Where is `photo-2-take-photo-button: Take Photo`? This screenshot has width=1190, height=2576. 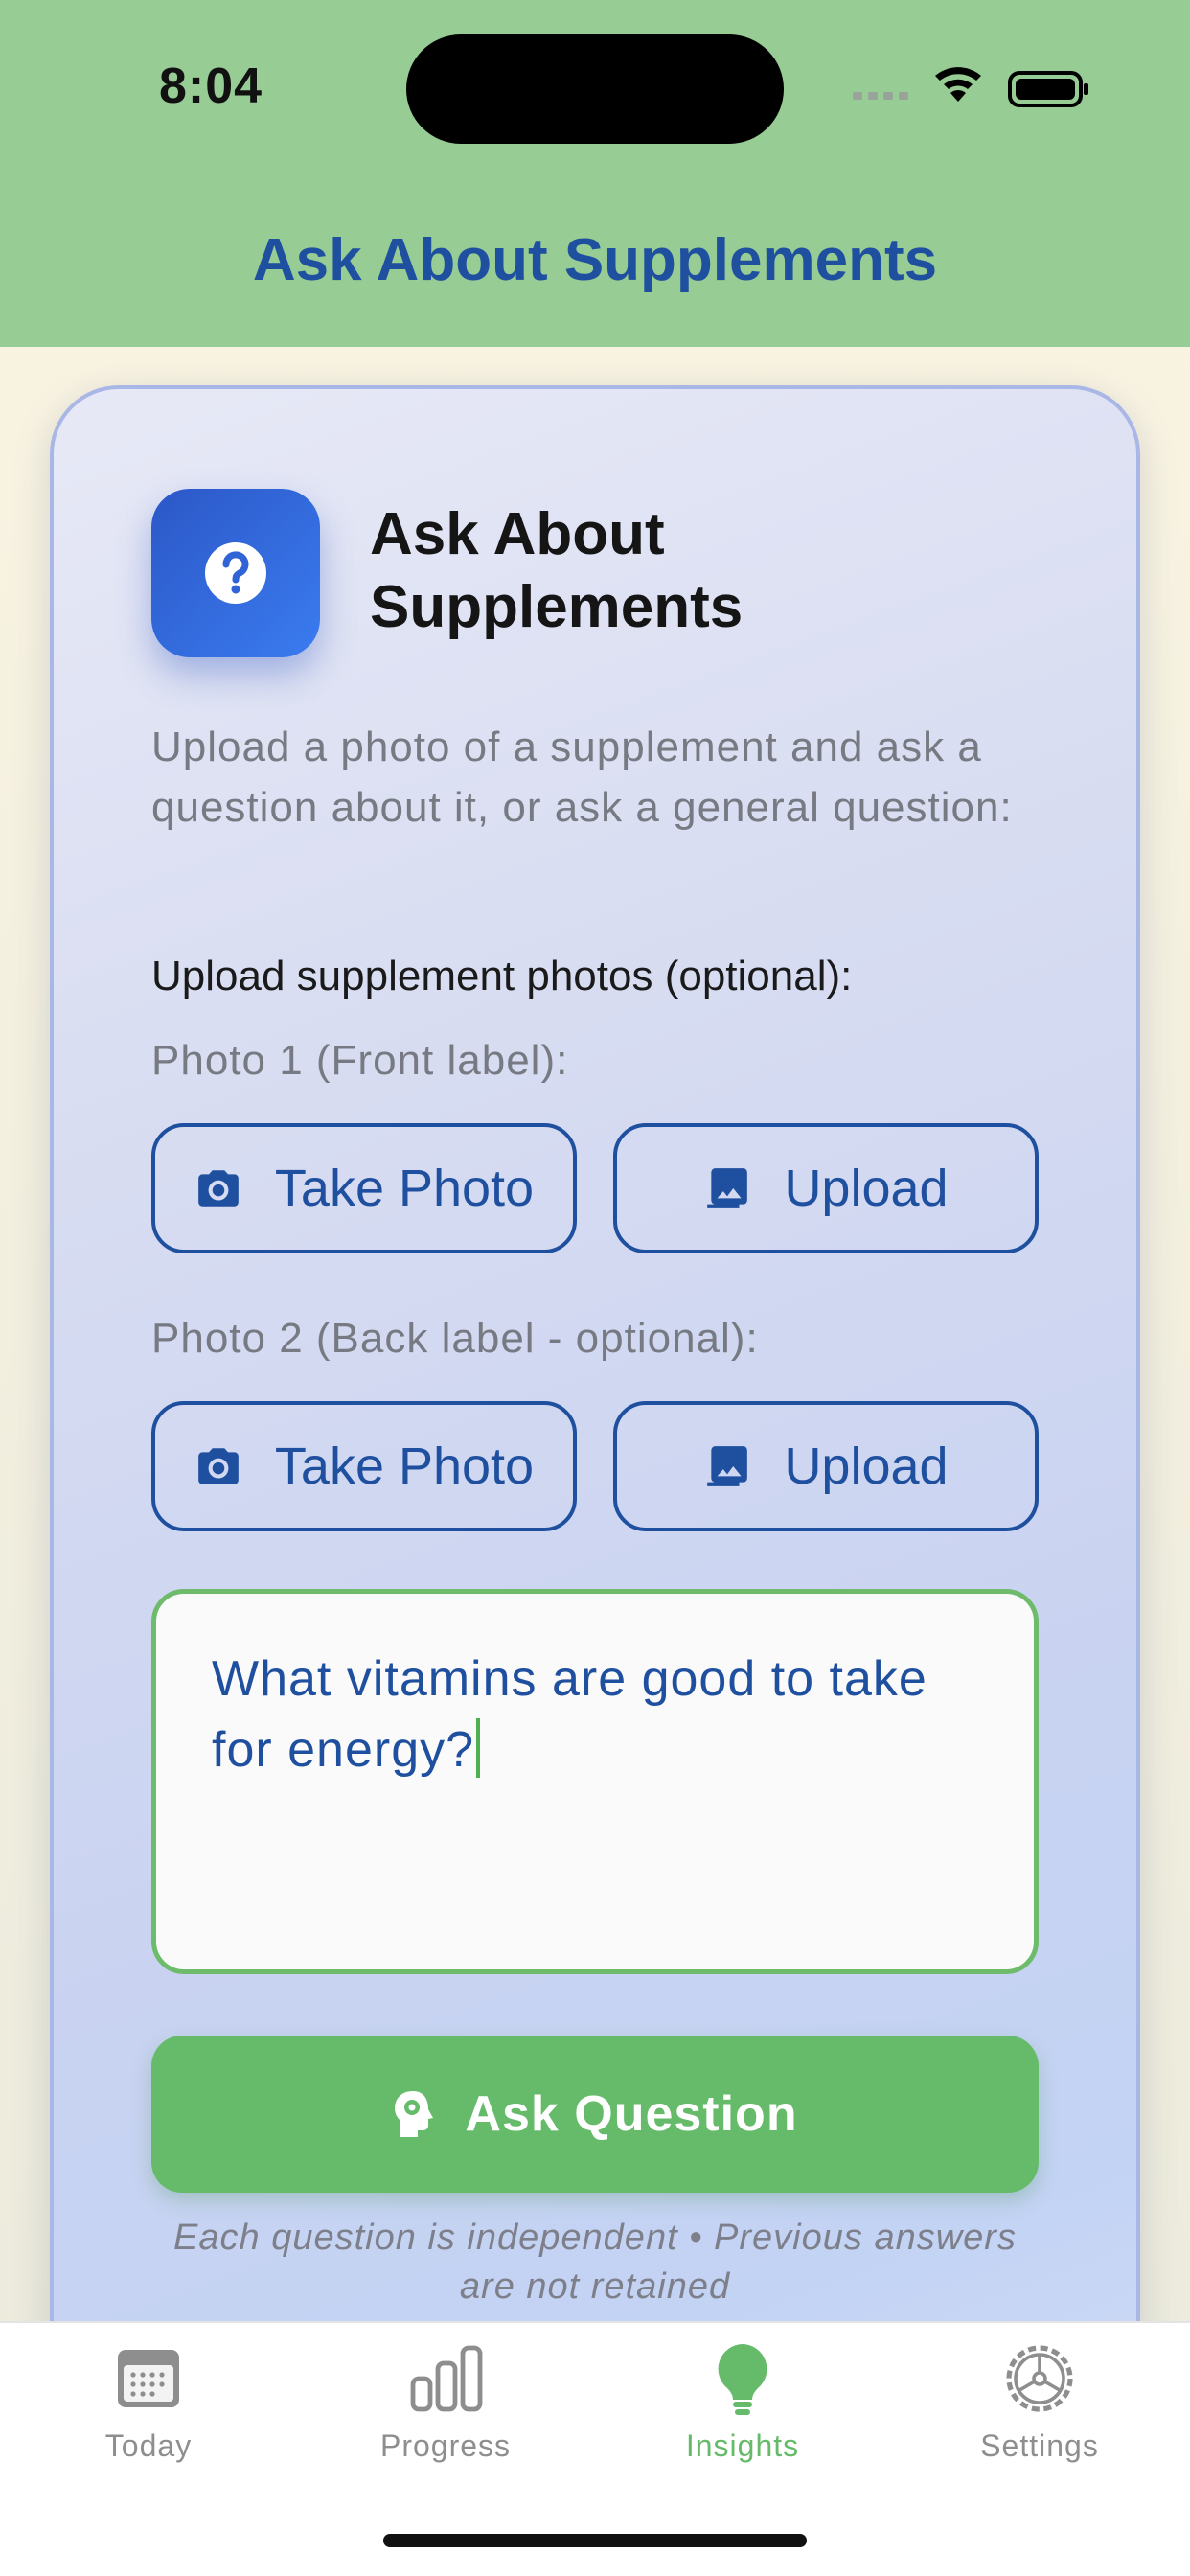 photo-2-take-photo-button: Take Photo is located at coordinates (364, 1466).